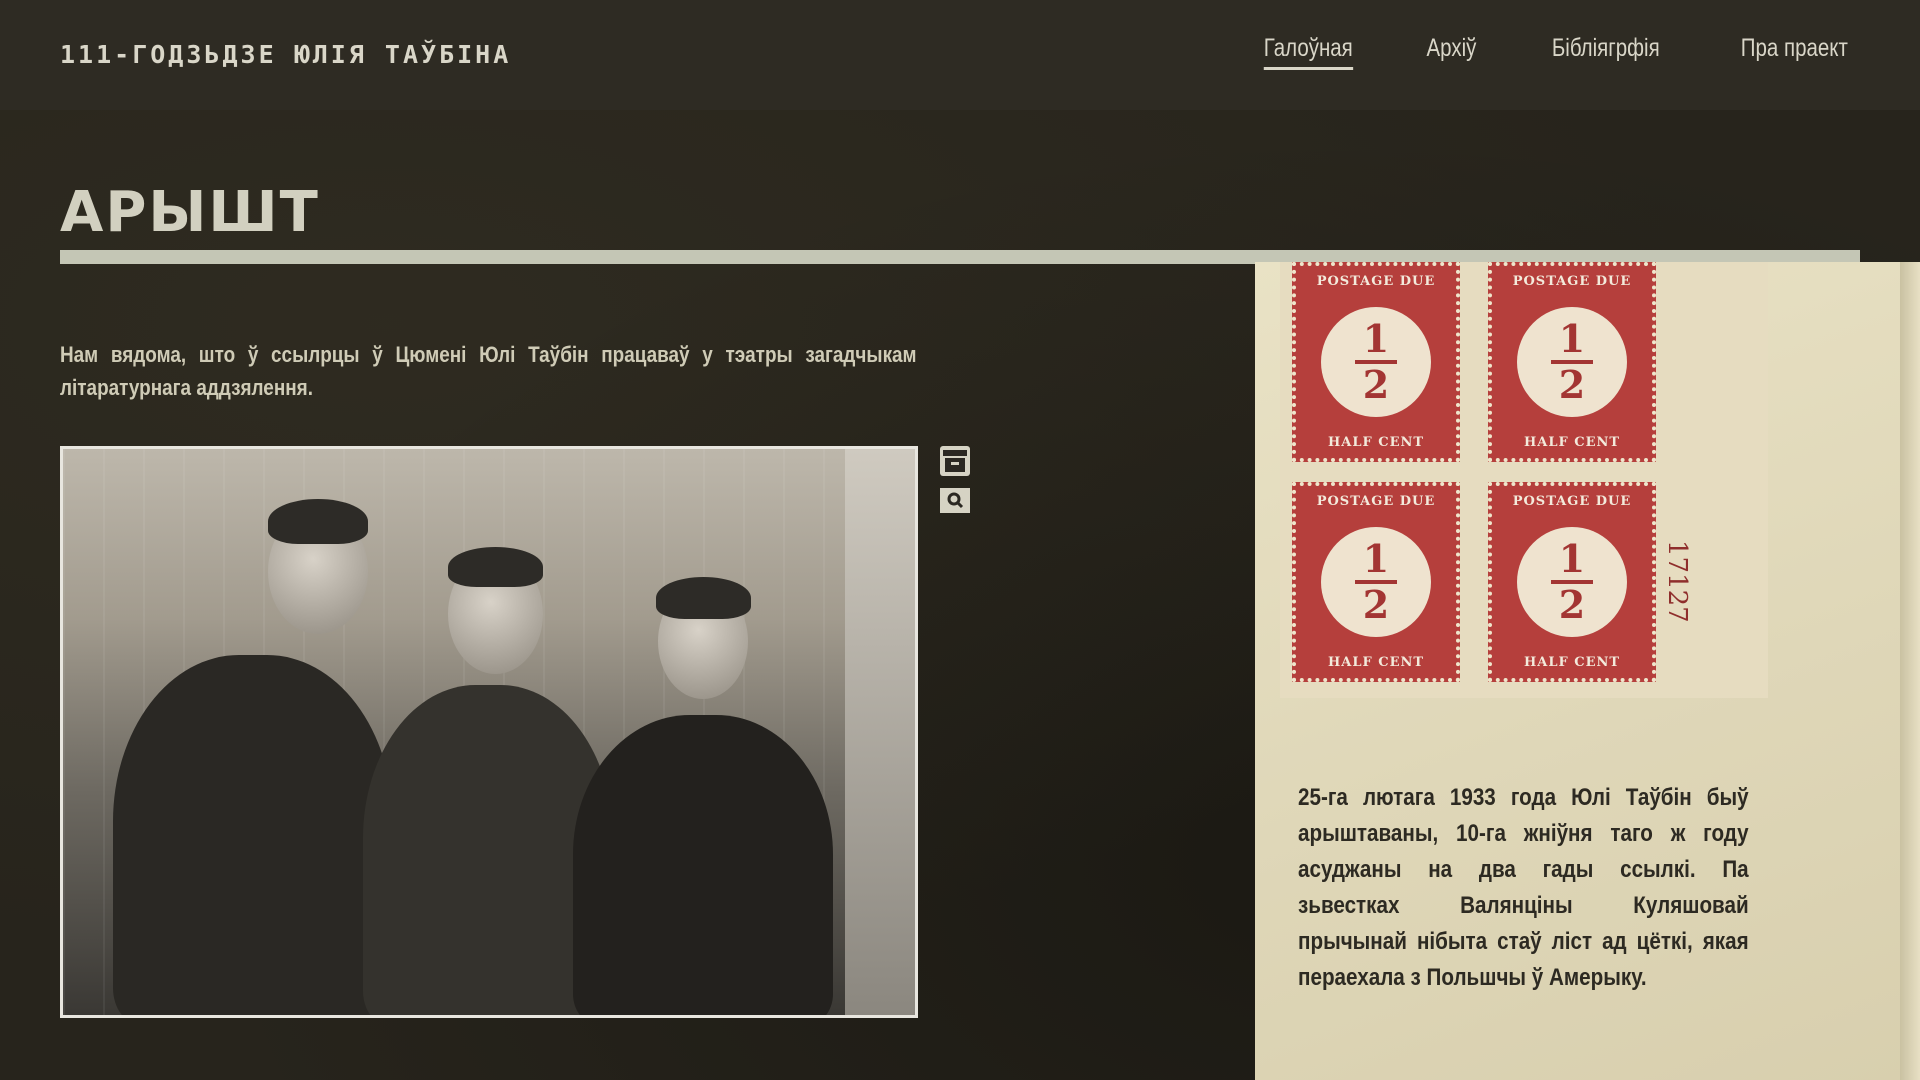 The height and width of the screenshot is (1080, 1920). I want to click on envelope-edge, so click(1910, 671).